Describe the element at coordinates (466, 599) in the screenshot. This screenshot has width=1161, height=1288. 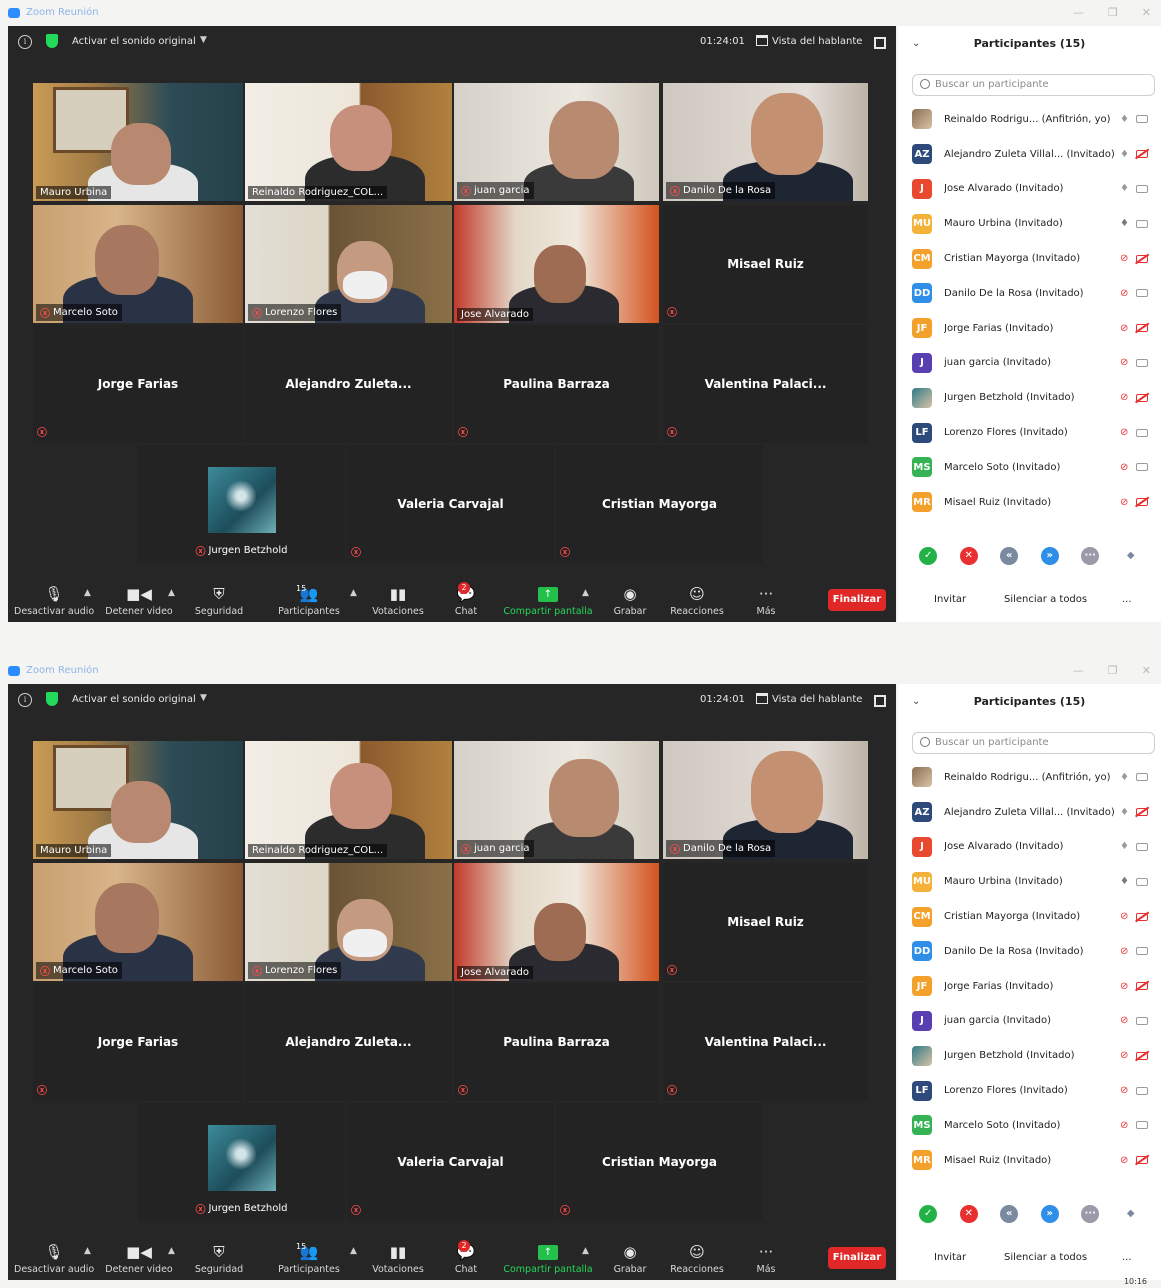
I see `chat-button: 💬 2 Chat` at that location.